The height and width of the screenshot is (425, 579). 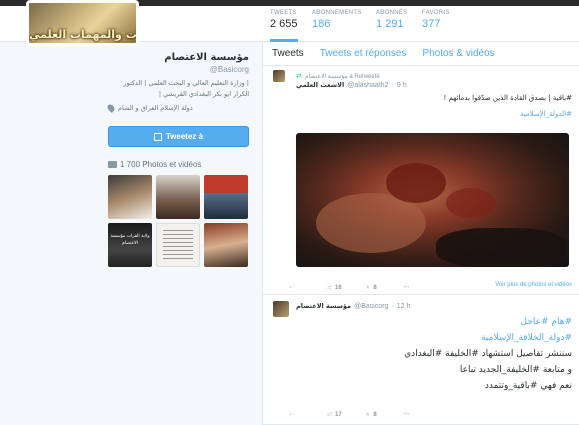 What do you see at coordinates (82, 23) in the screenshot?
I see `profile-avatar: البعثات والمهمات العلمي` at bounding box center [82, 23].